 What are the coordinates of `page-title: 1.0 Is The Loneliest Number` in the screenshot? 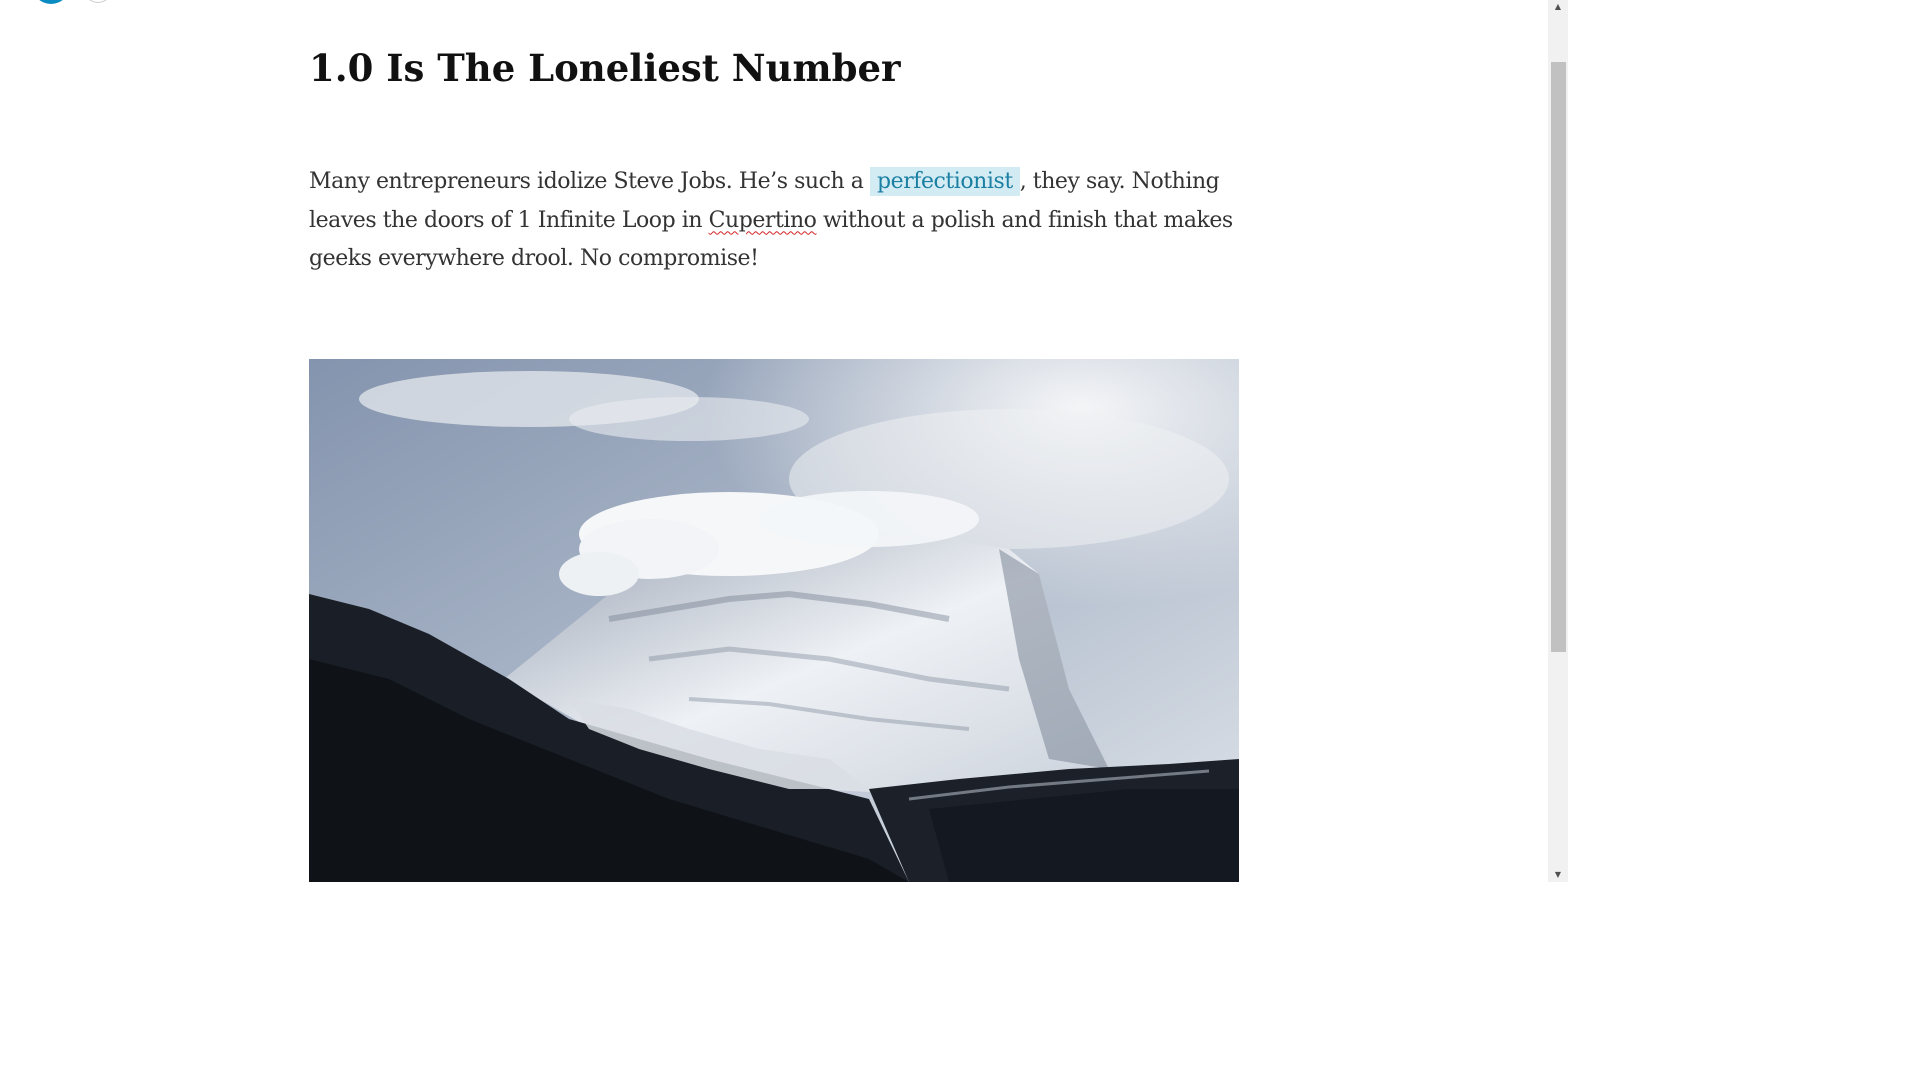 It's located at (605, 68).